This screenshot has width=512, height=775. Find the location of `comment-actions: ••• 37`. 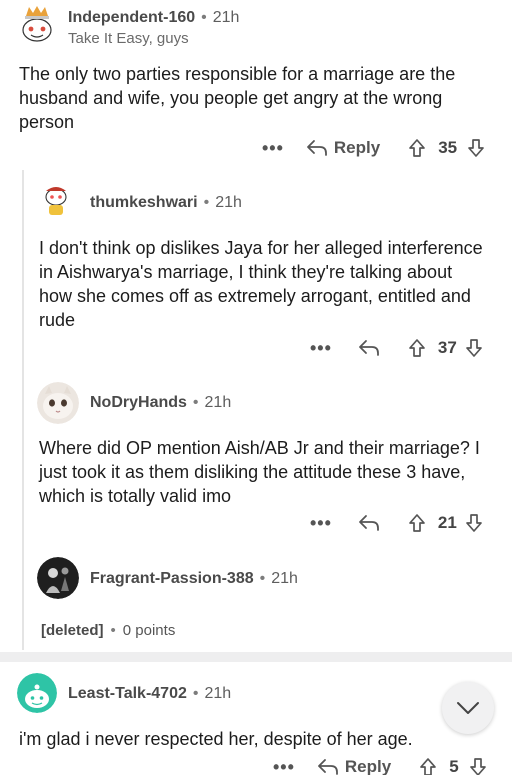

comment-actions: ••• 37 is located at coordinates (405, 348).